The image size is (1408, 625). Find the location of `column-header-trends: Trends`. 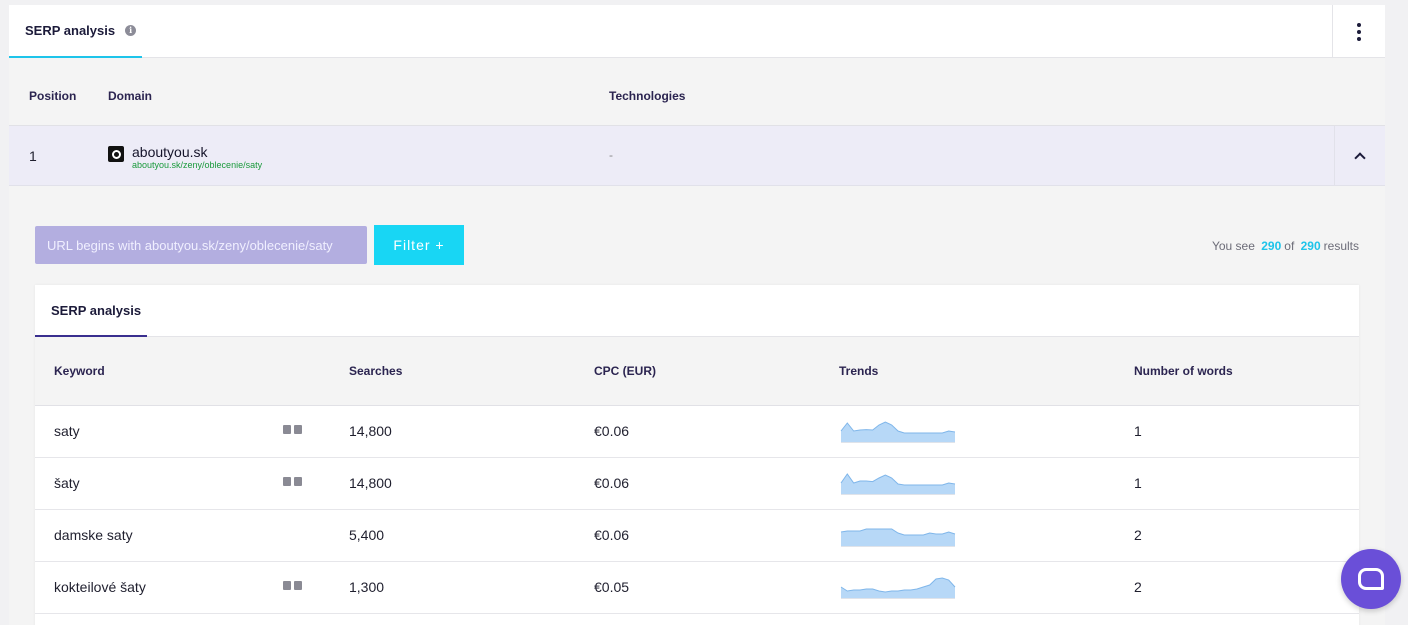

column-header-trends: Trends is located at coordinates (858, 371).